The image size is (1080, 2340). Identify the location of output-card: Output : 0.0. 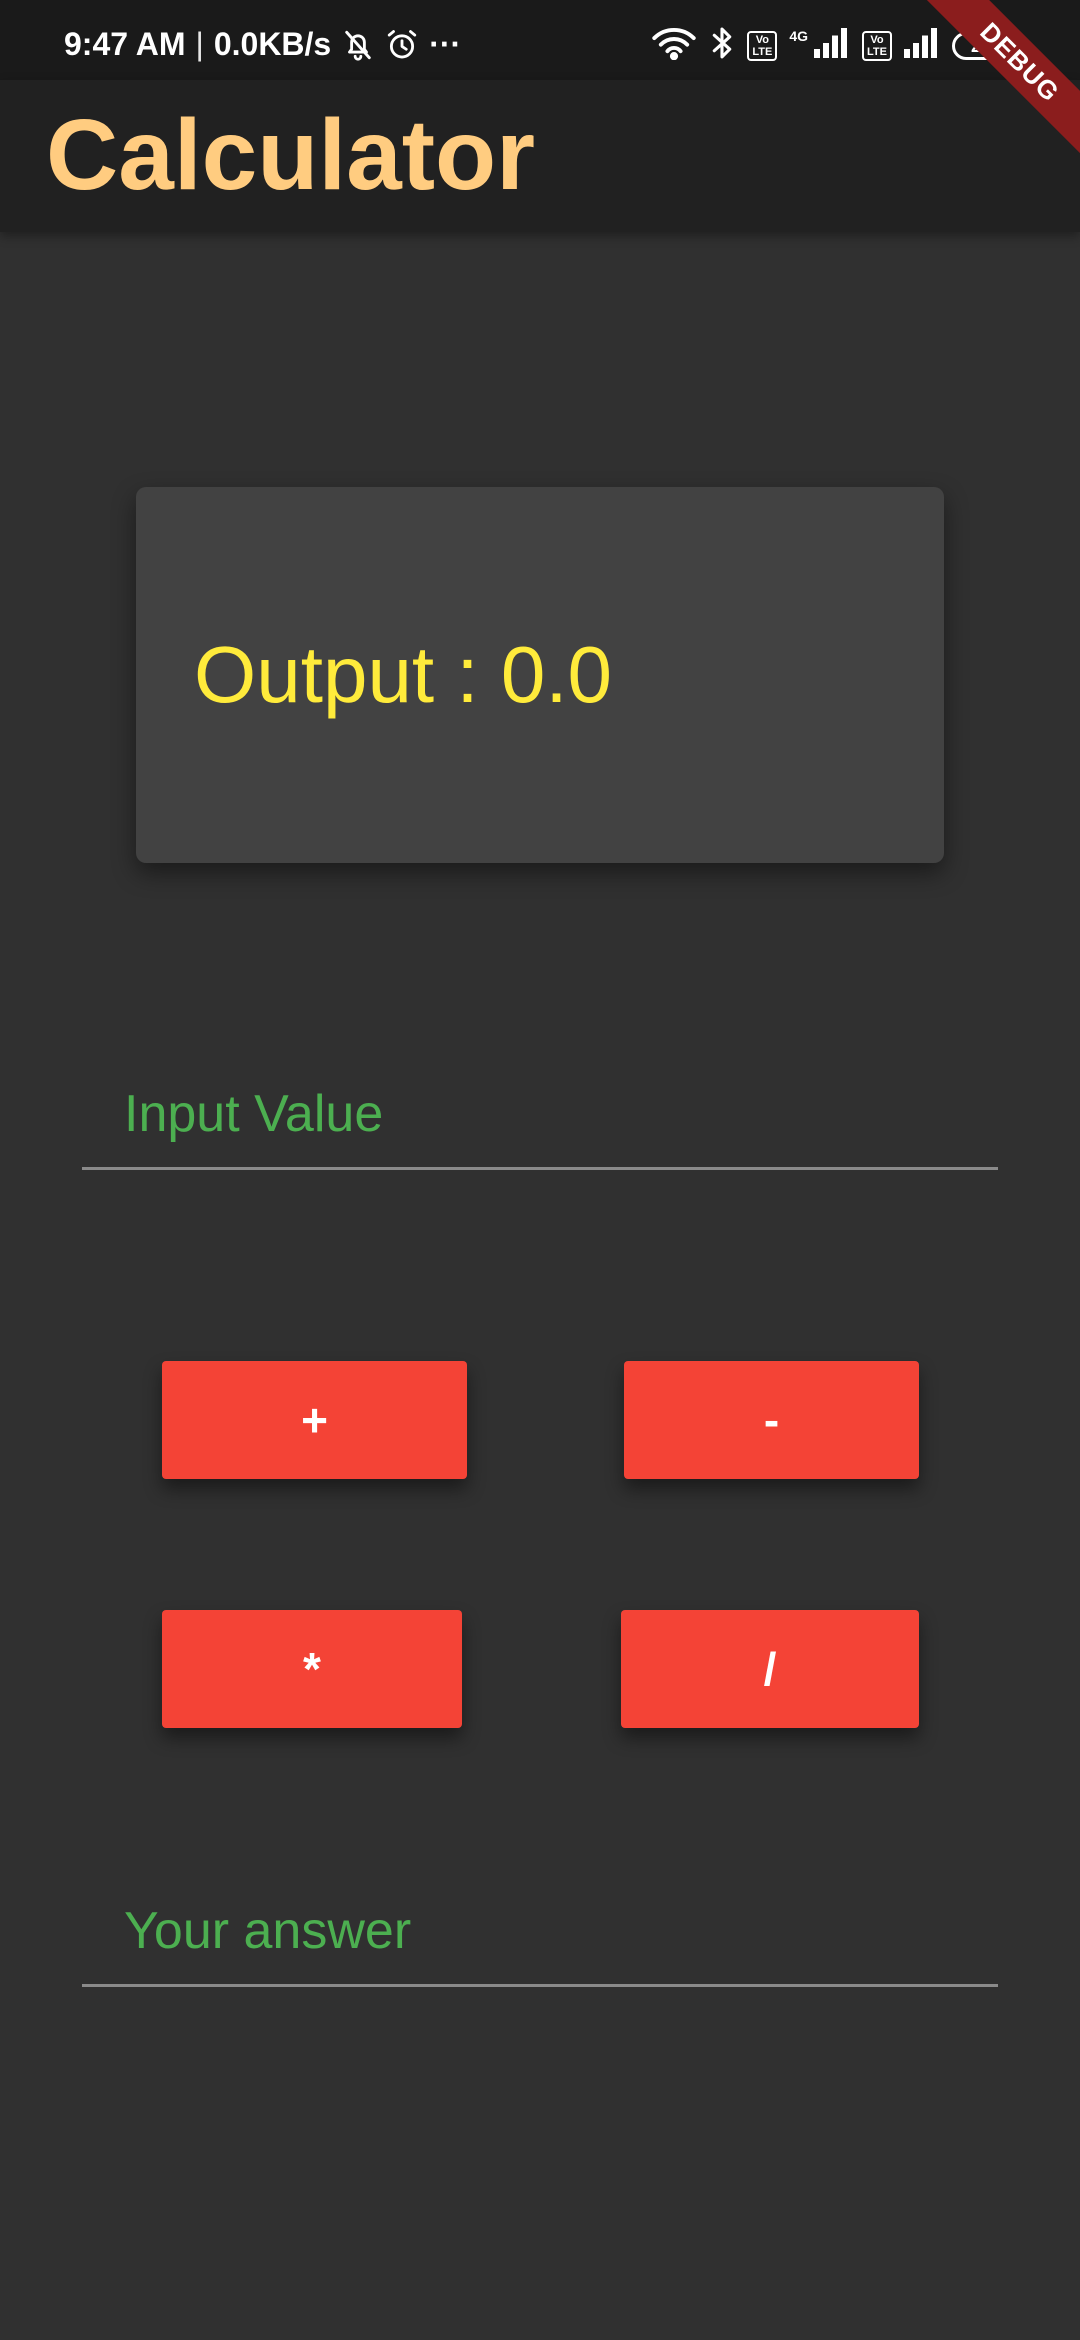
(540, 675).